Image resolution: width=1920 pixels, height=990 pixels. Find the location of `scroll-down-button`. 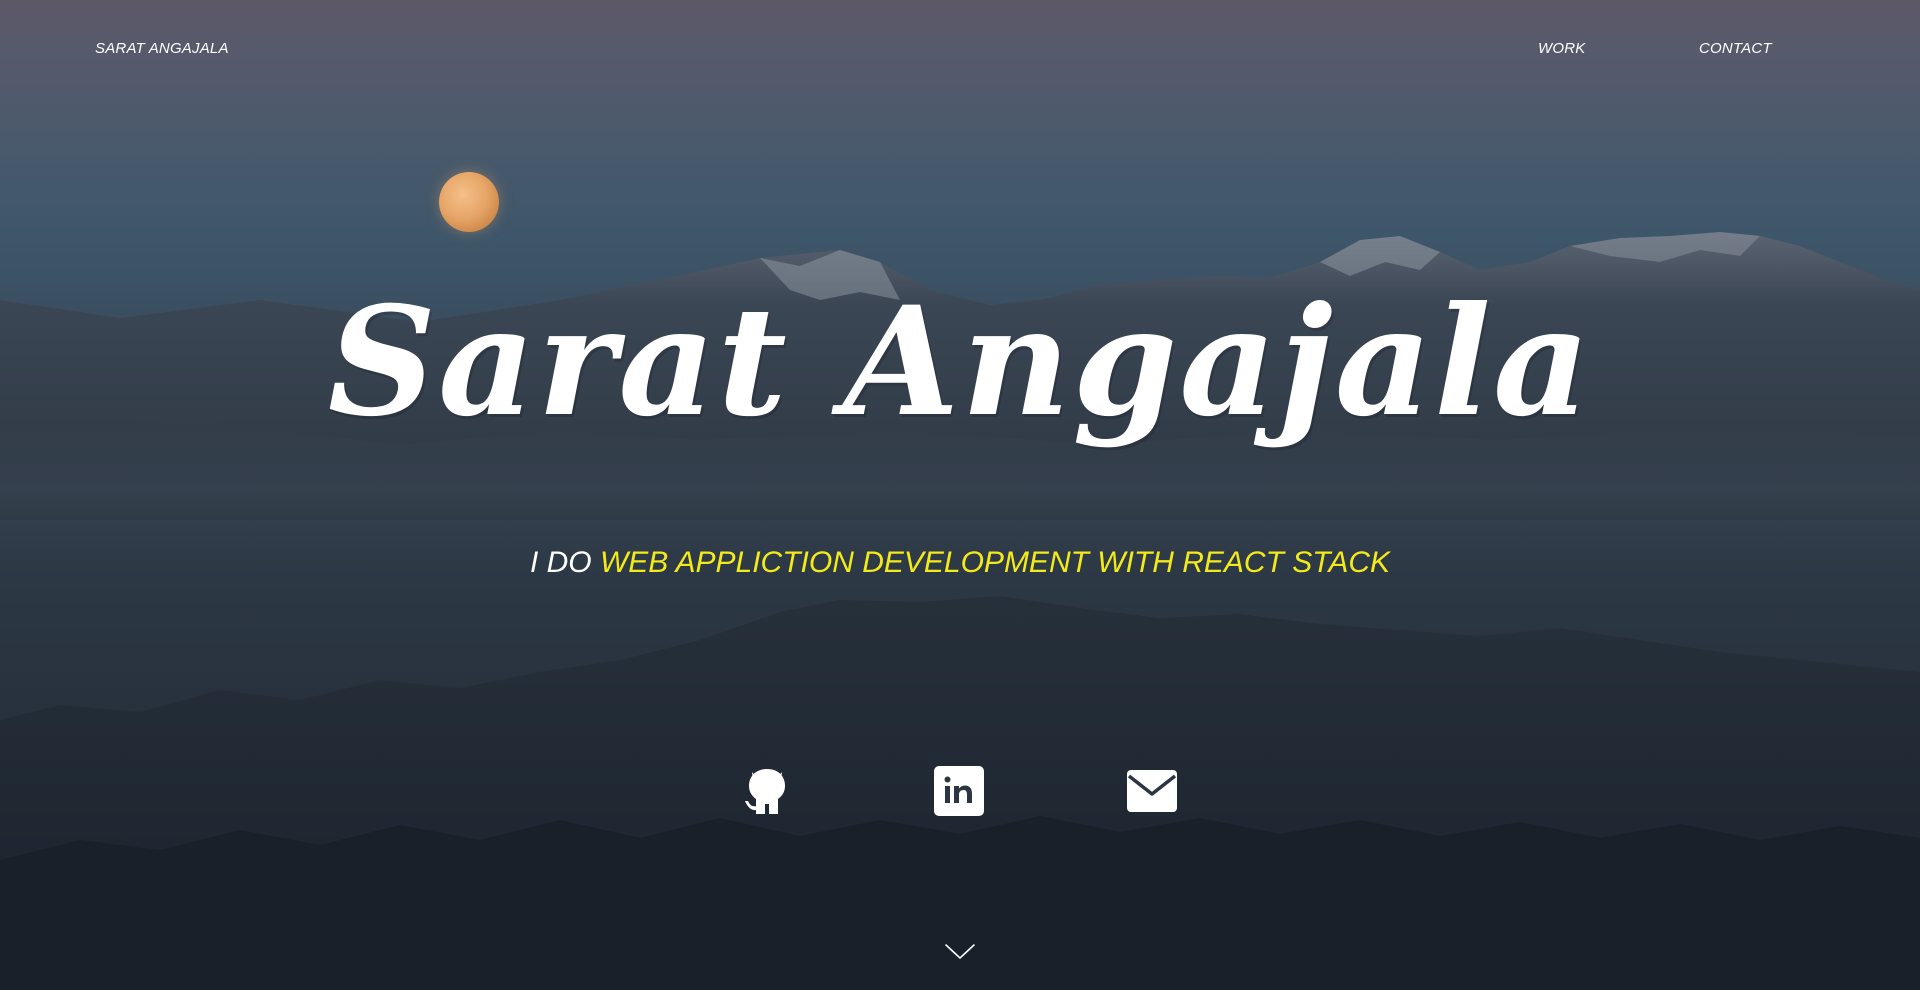

scroll-down-button is located at coordinates (960, 952).